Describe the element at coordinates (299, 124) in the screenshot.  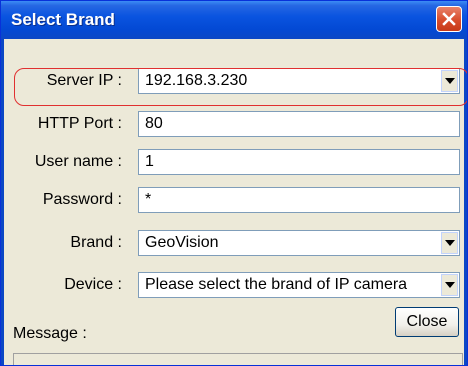
I see `http-port-input: 80` at that location.